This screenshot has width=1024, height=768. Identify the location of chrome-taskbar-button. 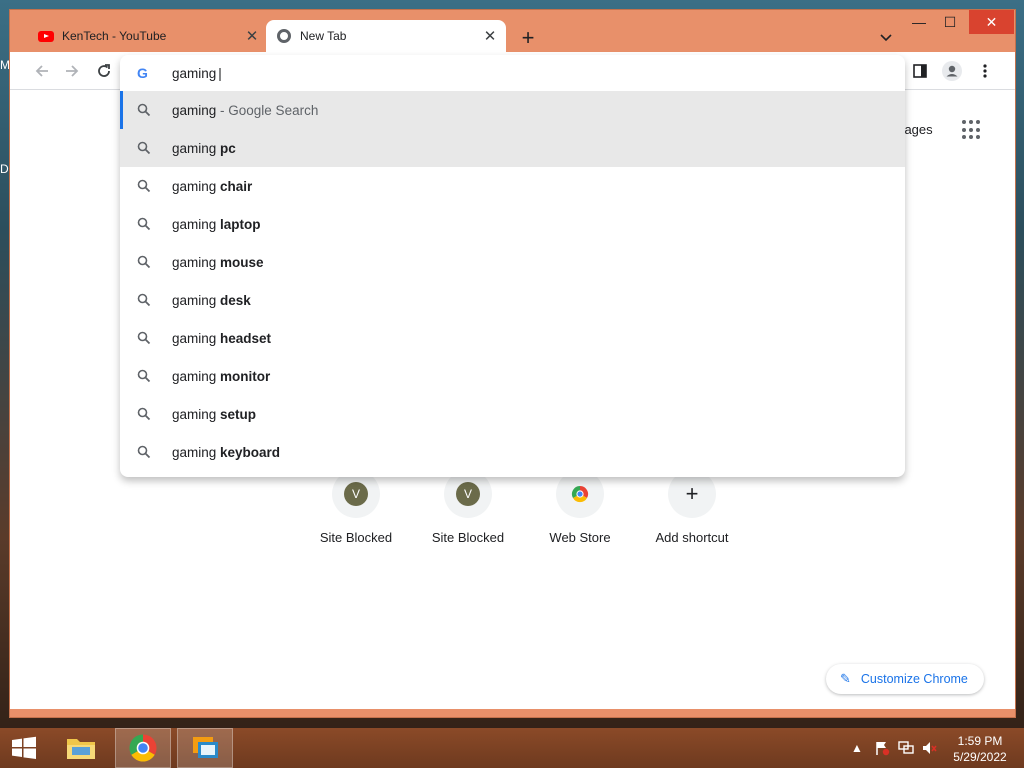
(143, 748).